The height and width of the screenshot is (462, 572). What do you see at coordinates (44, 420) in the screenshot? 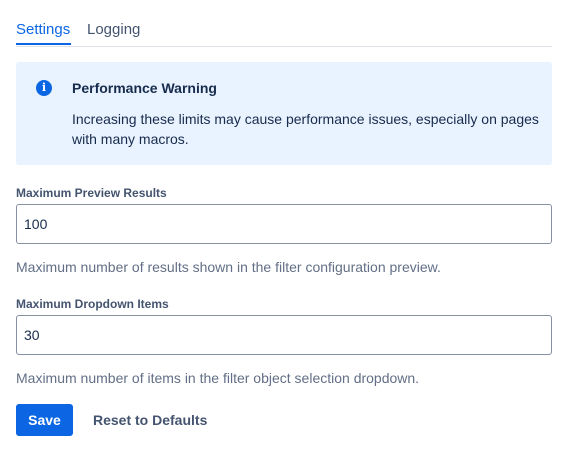
I see `save-button: Save` at bounding box center [44, 420].